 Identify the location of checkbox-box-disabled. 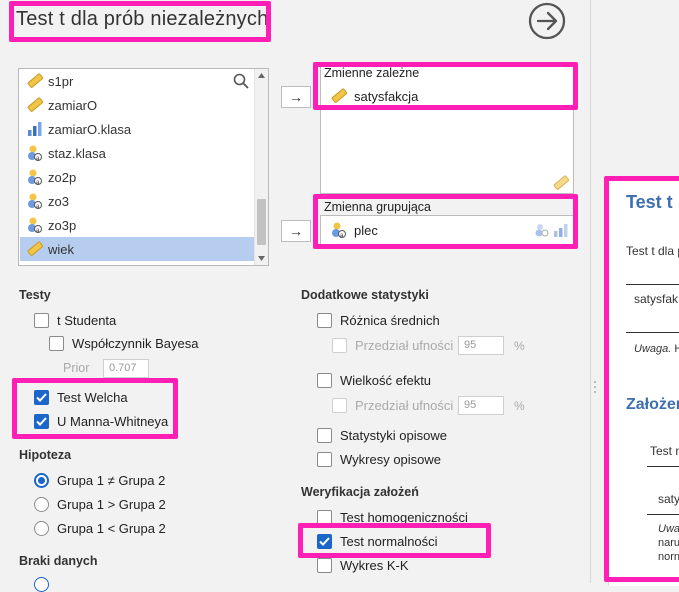
(339, 405).